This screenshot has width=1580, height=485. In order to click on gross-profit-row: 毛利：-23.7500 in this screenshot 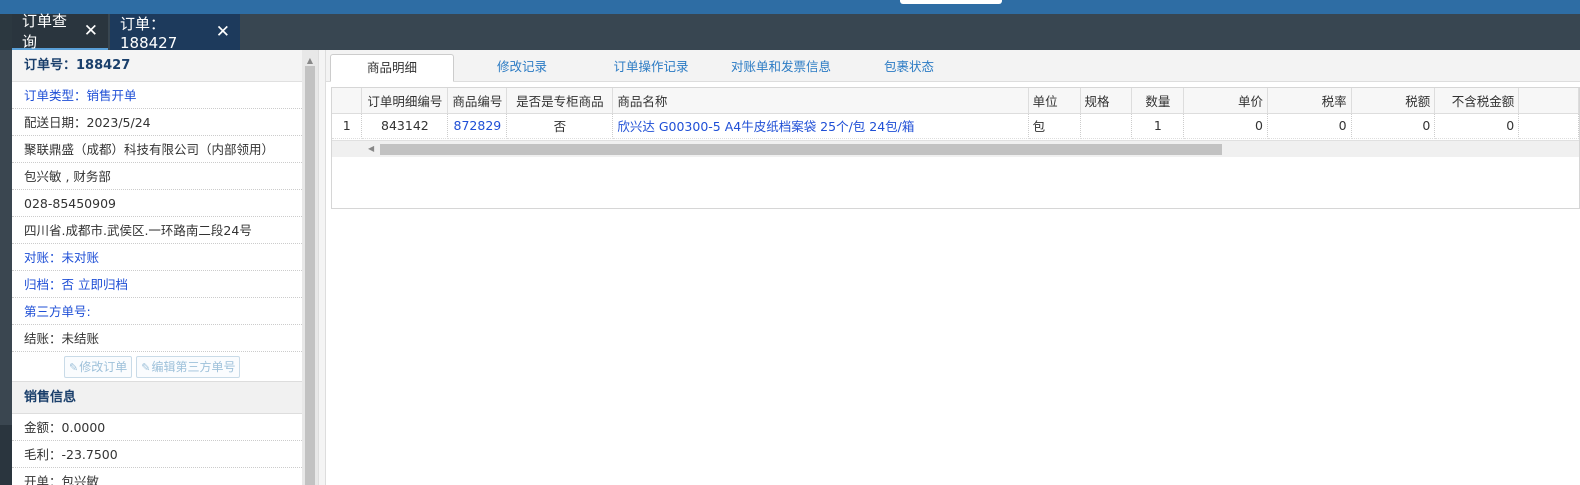, I will do `click(157, 454)`.